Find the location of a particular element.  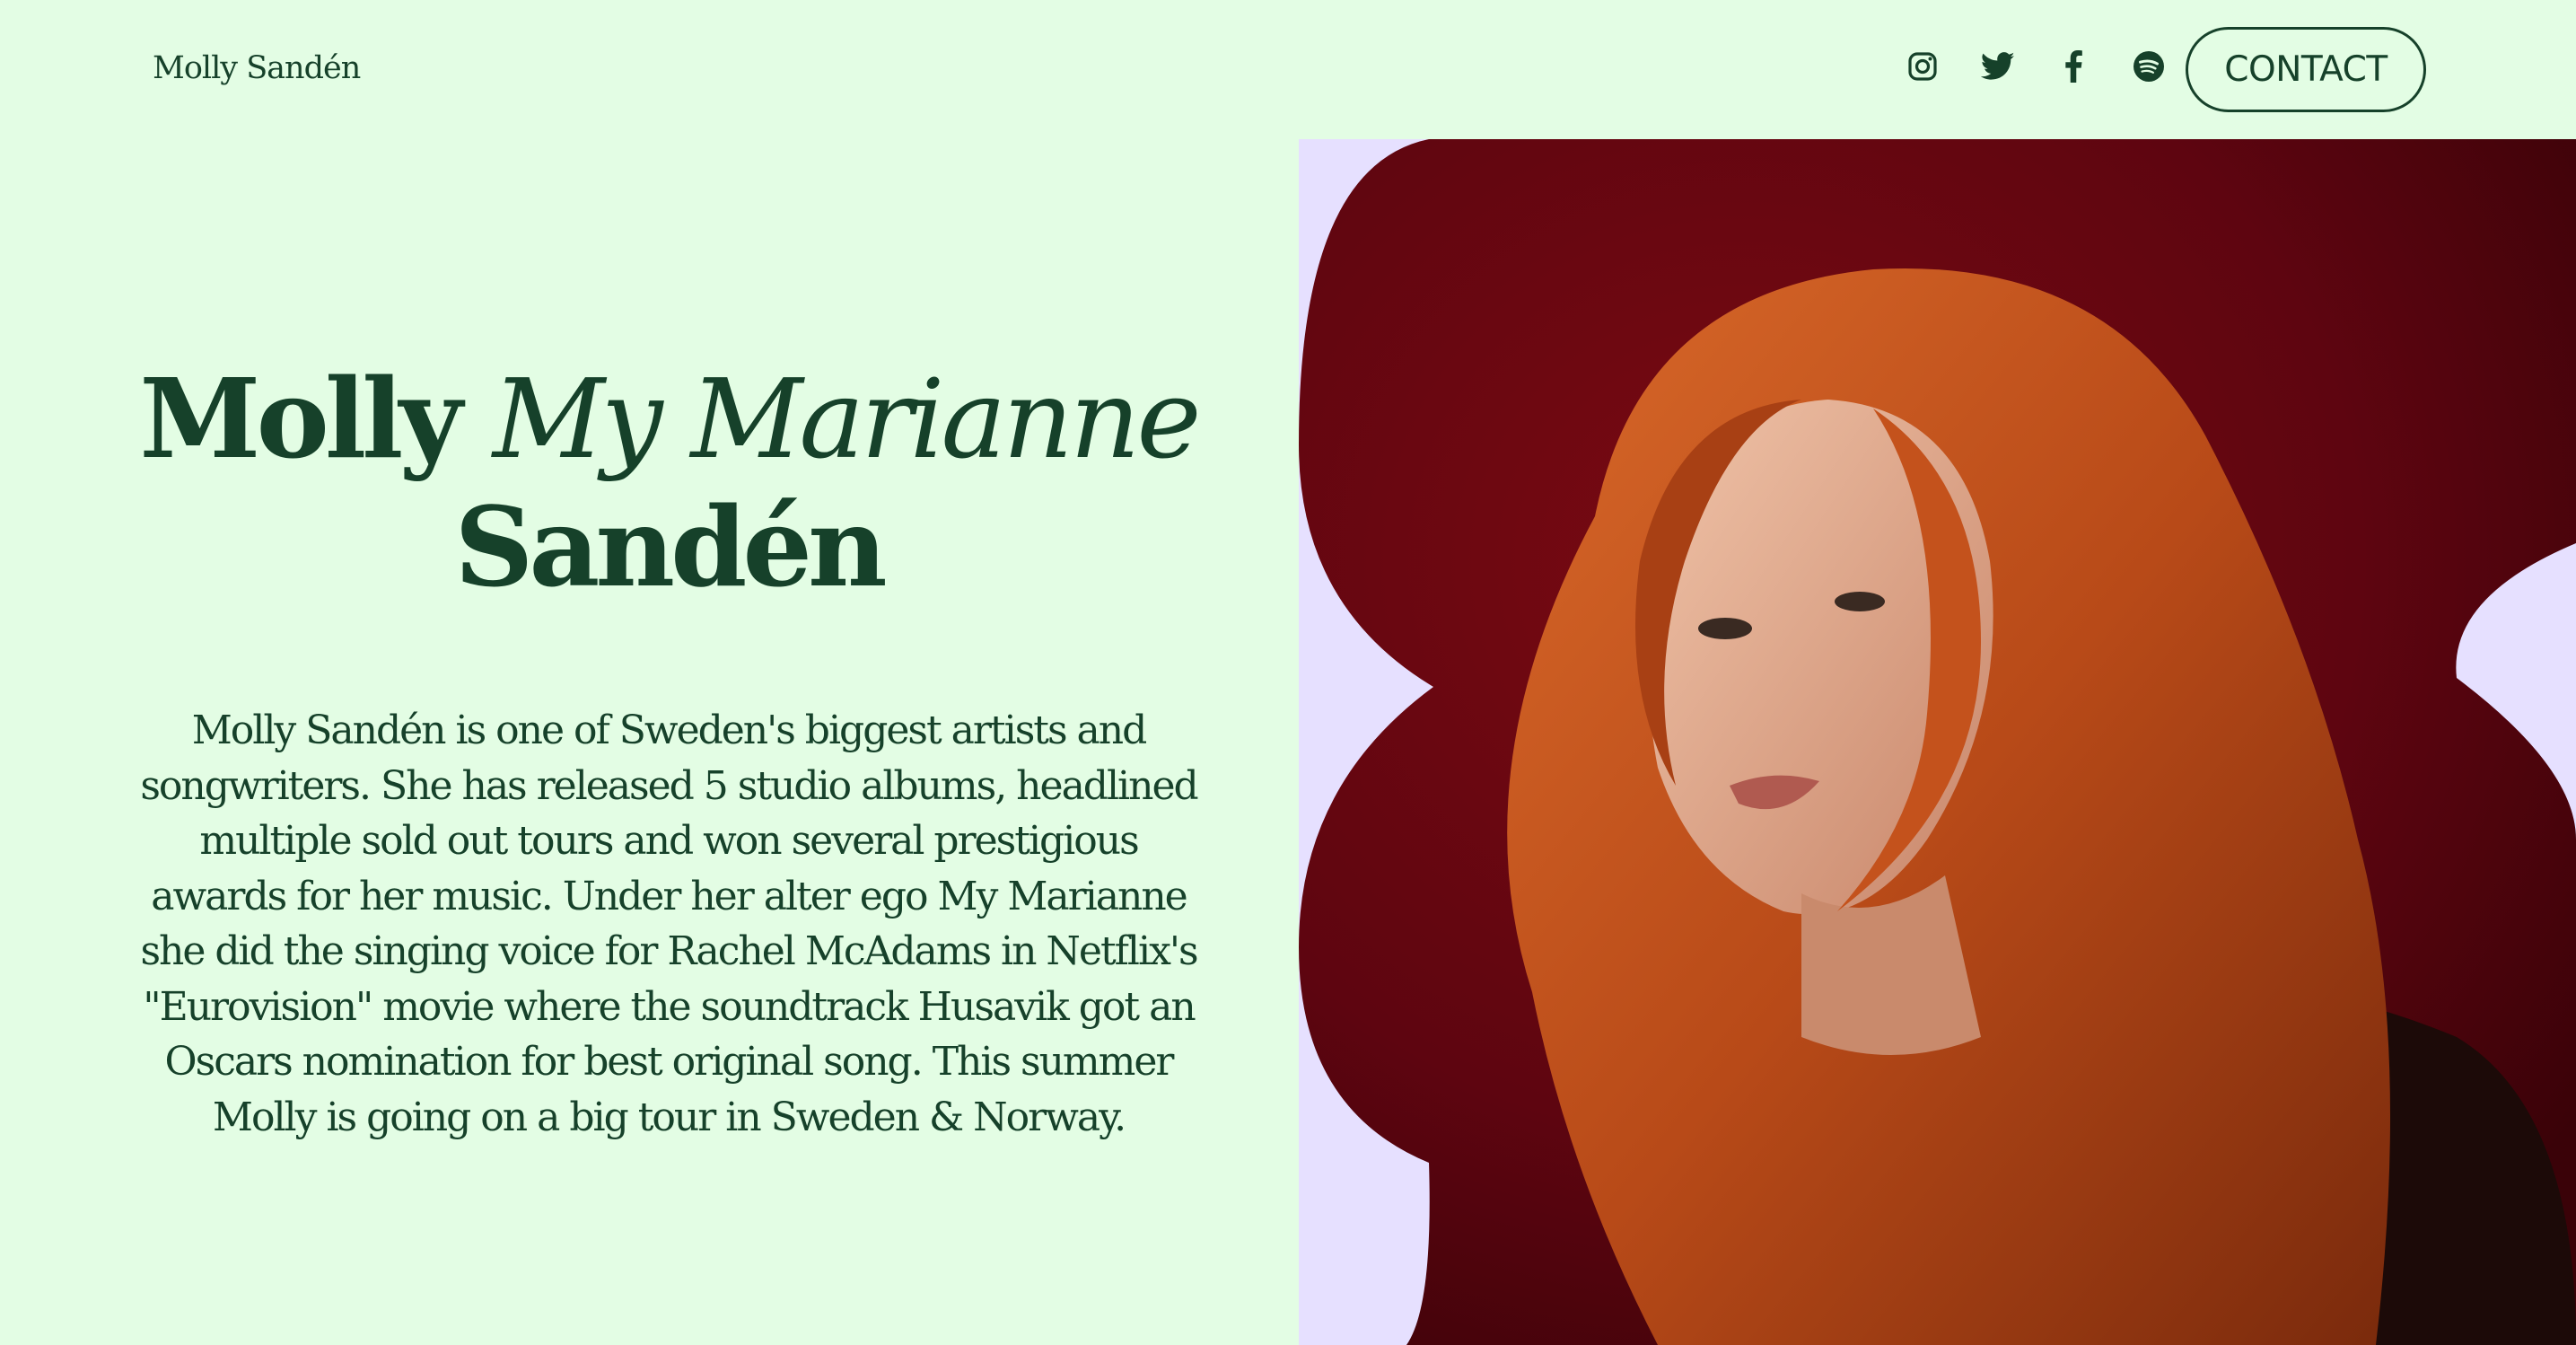

twitter-link is located at coordinates (1998, 68).